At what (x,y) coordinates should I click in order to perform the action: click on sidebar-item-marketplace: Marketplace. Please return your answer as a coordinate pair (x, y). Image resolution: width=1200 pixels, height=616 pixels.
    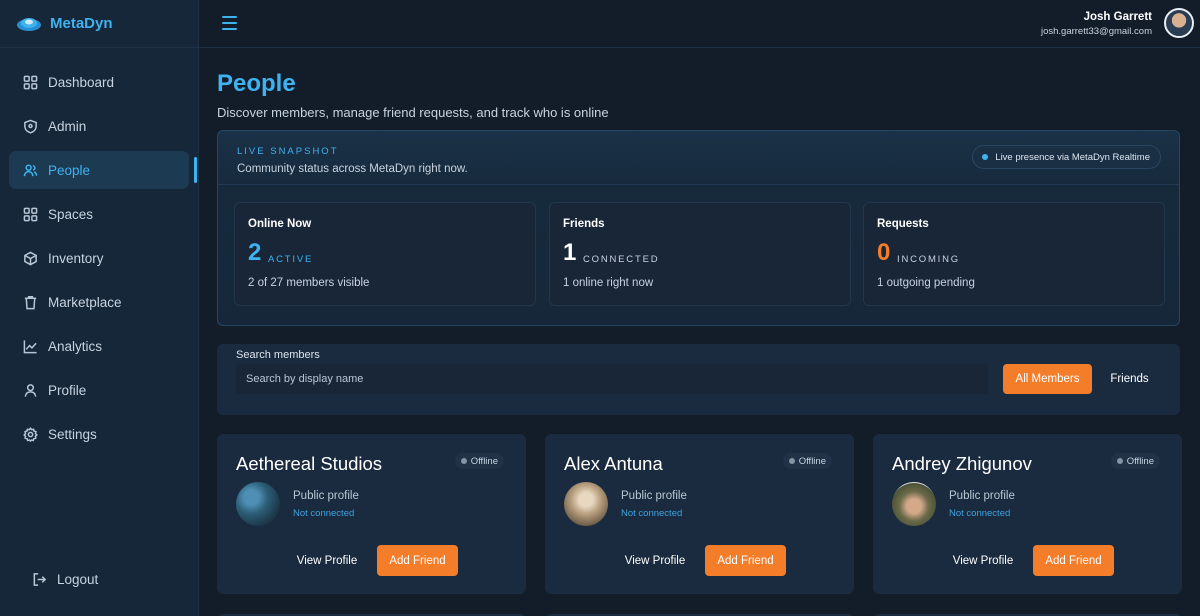
    Looking at the image, I should click on (99, 302).